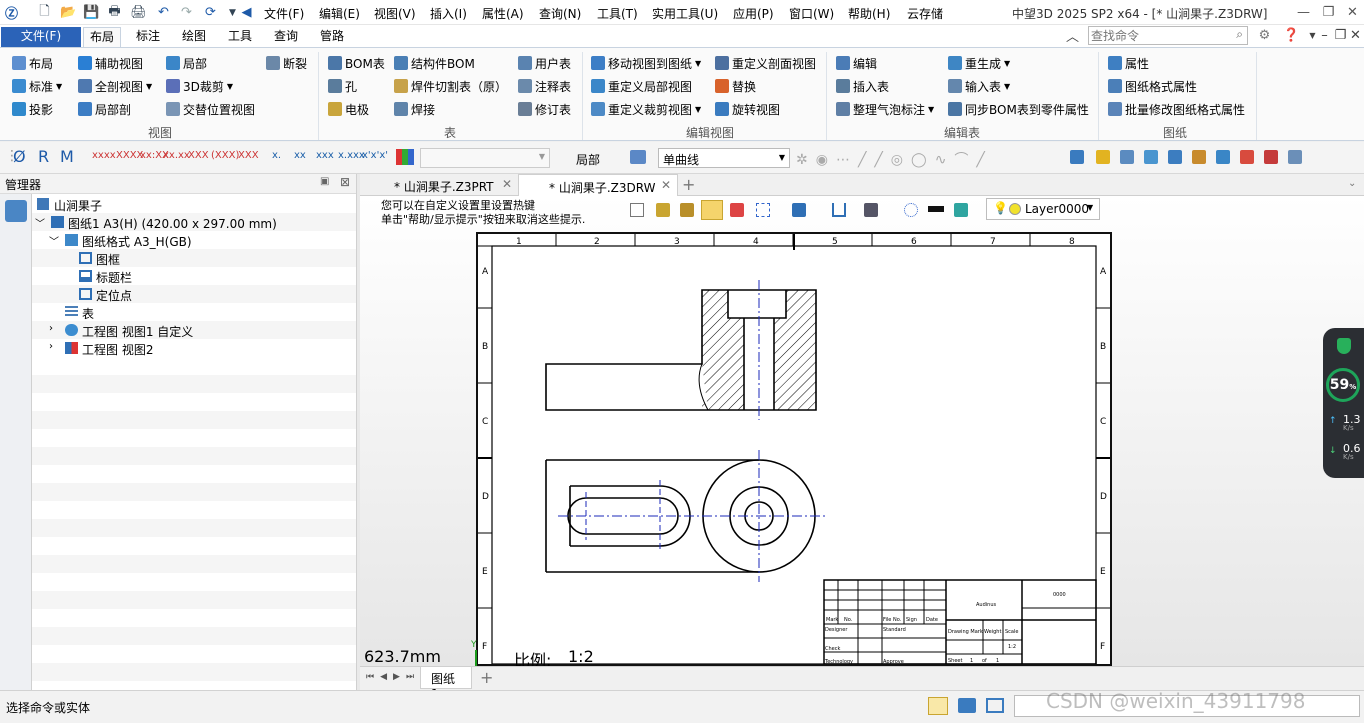  I want to click on regenerate-button: 重生成 ▼, so click(979, 63).